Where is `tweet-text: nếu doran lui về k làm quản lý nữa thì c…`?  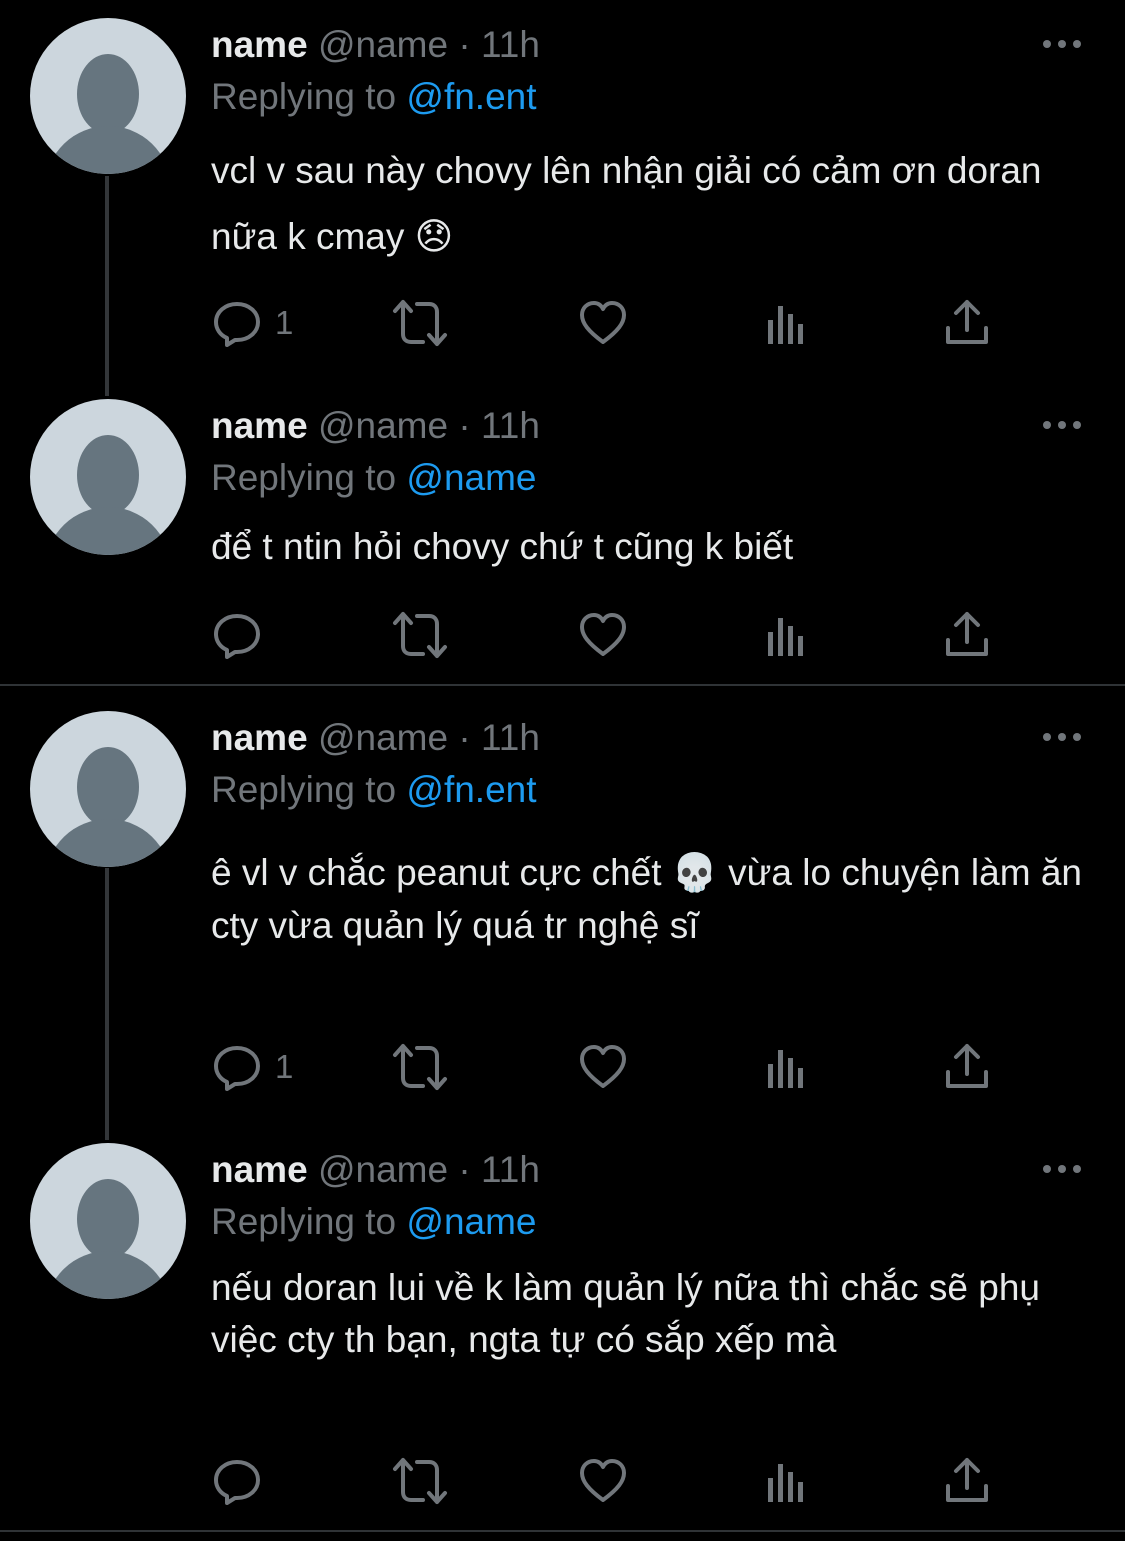 tweet-text: nếu doran lui về k làm quản lý nữa thì c… is located at coordinates (625, 1313).